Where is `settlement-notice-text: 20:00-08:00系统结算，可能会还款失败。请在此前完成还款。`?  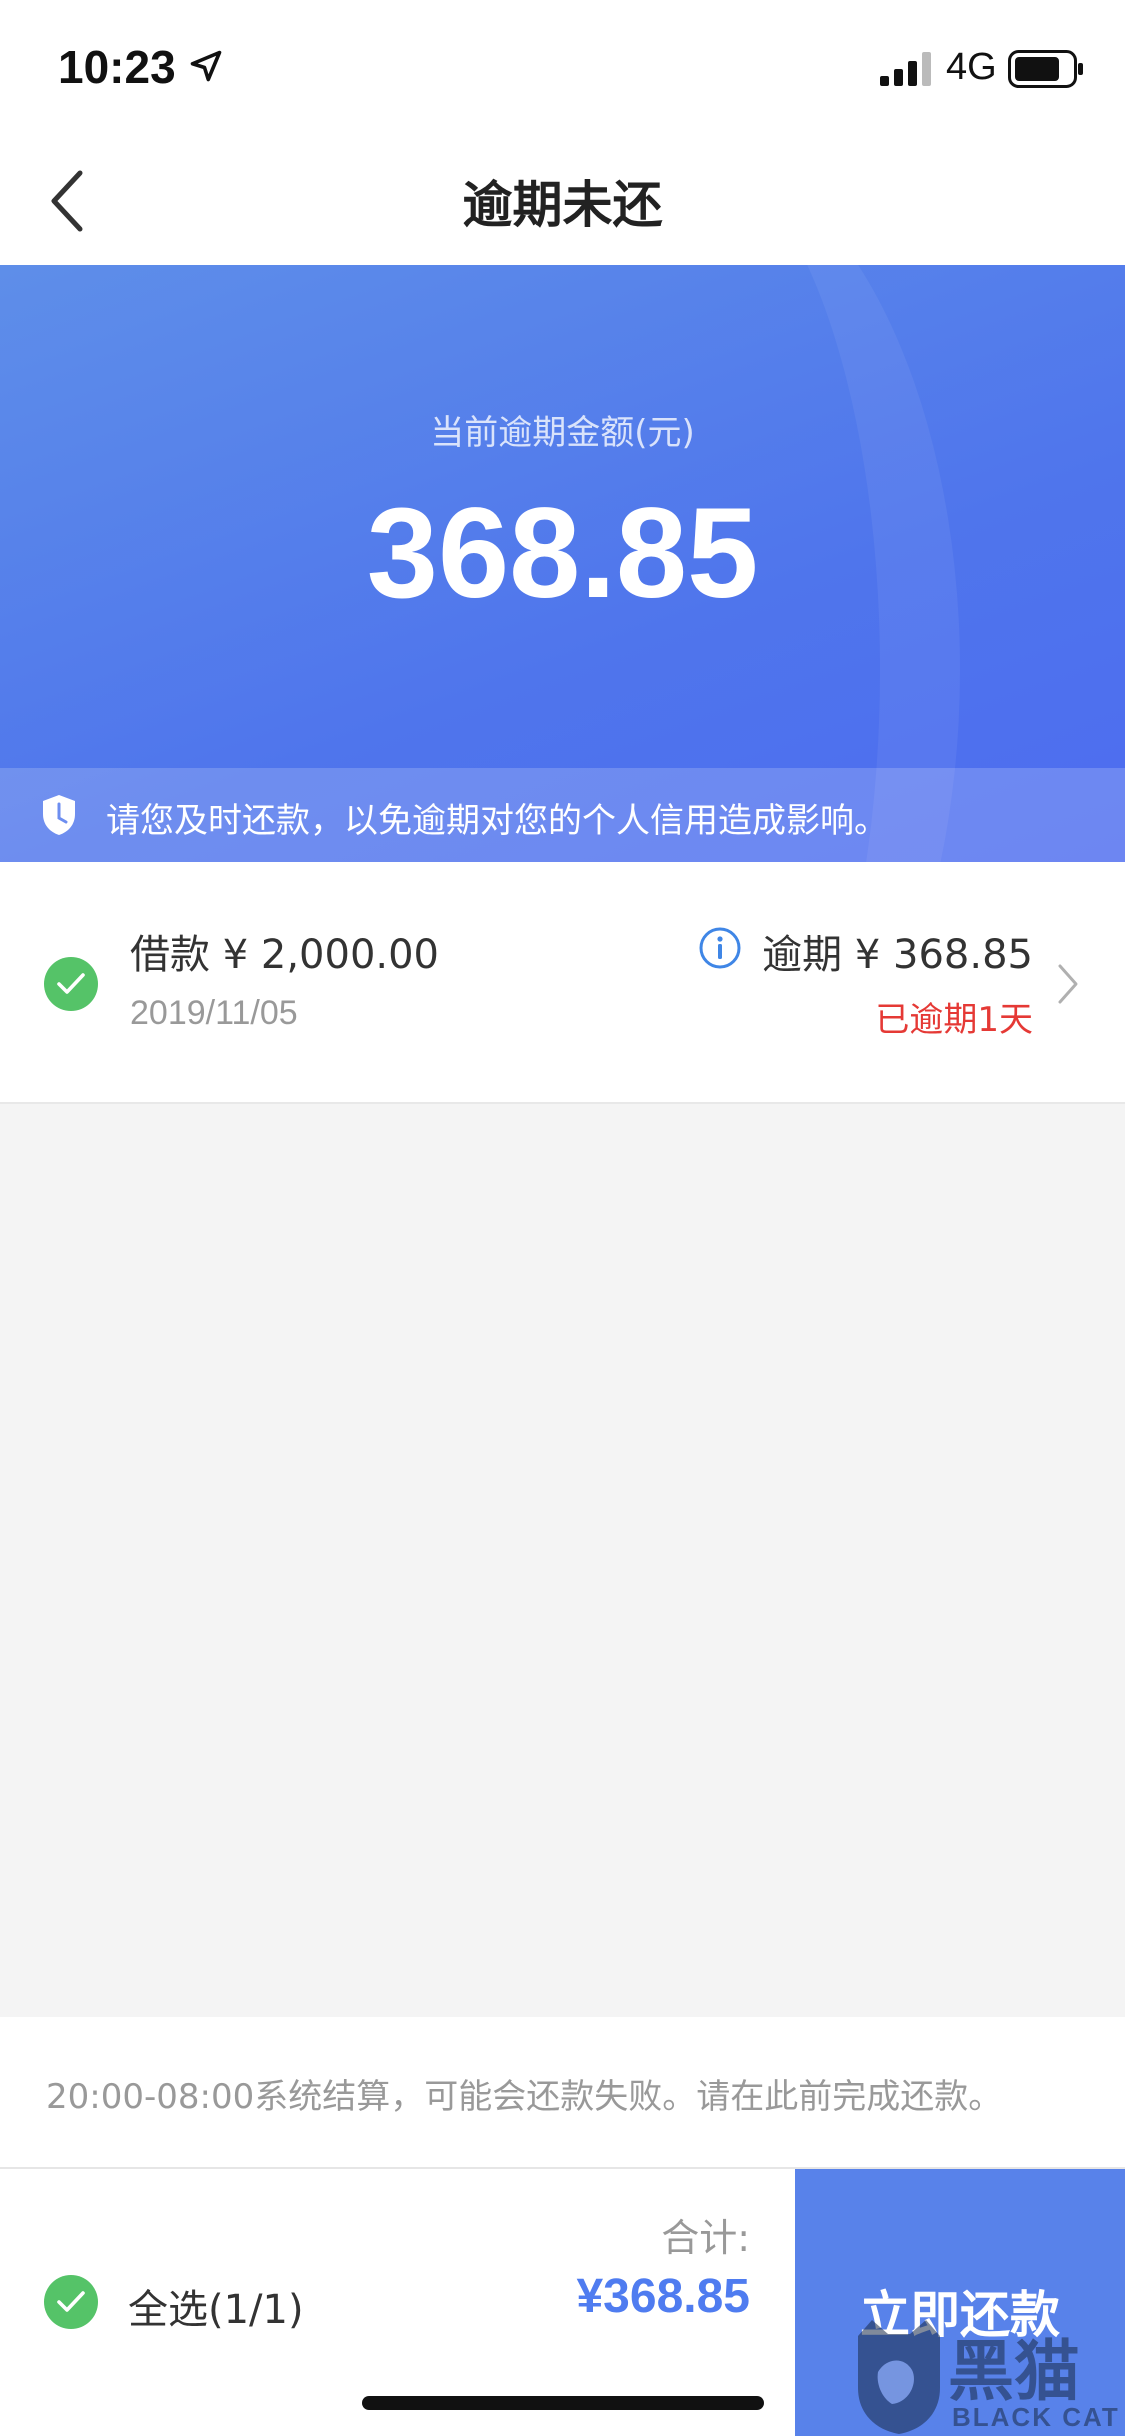
settlement-notice-text: 20:00-08:00系统结算，可能会还款失败。请在此前完成还款。 is located at coordinates (524, 2097).